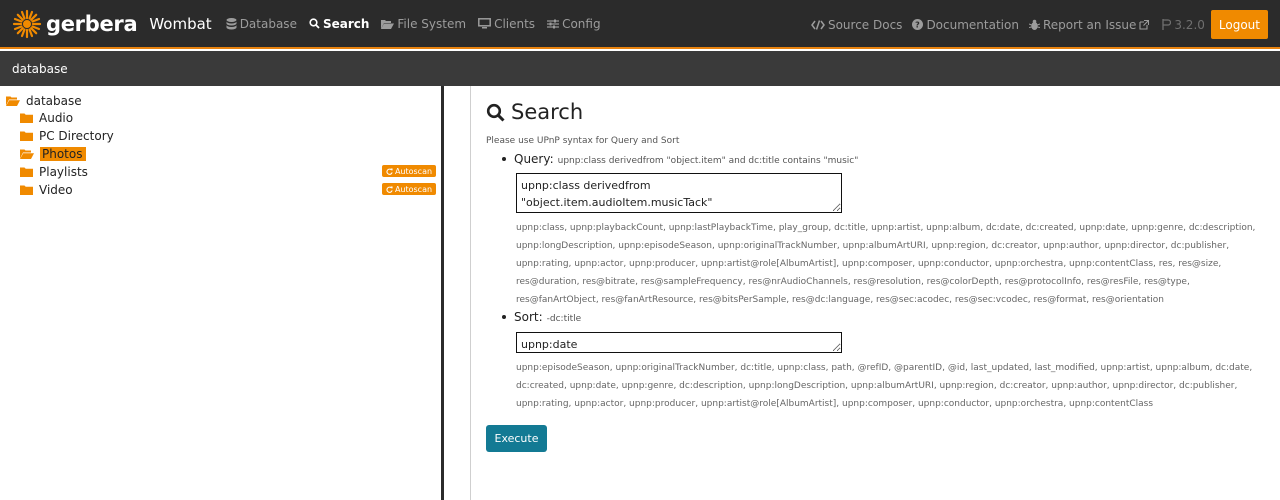 This screenshot has height=500, width=1280. I want to click on nav-config: Config, so click(574, 24).